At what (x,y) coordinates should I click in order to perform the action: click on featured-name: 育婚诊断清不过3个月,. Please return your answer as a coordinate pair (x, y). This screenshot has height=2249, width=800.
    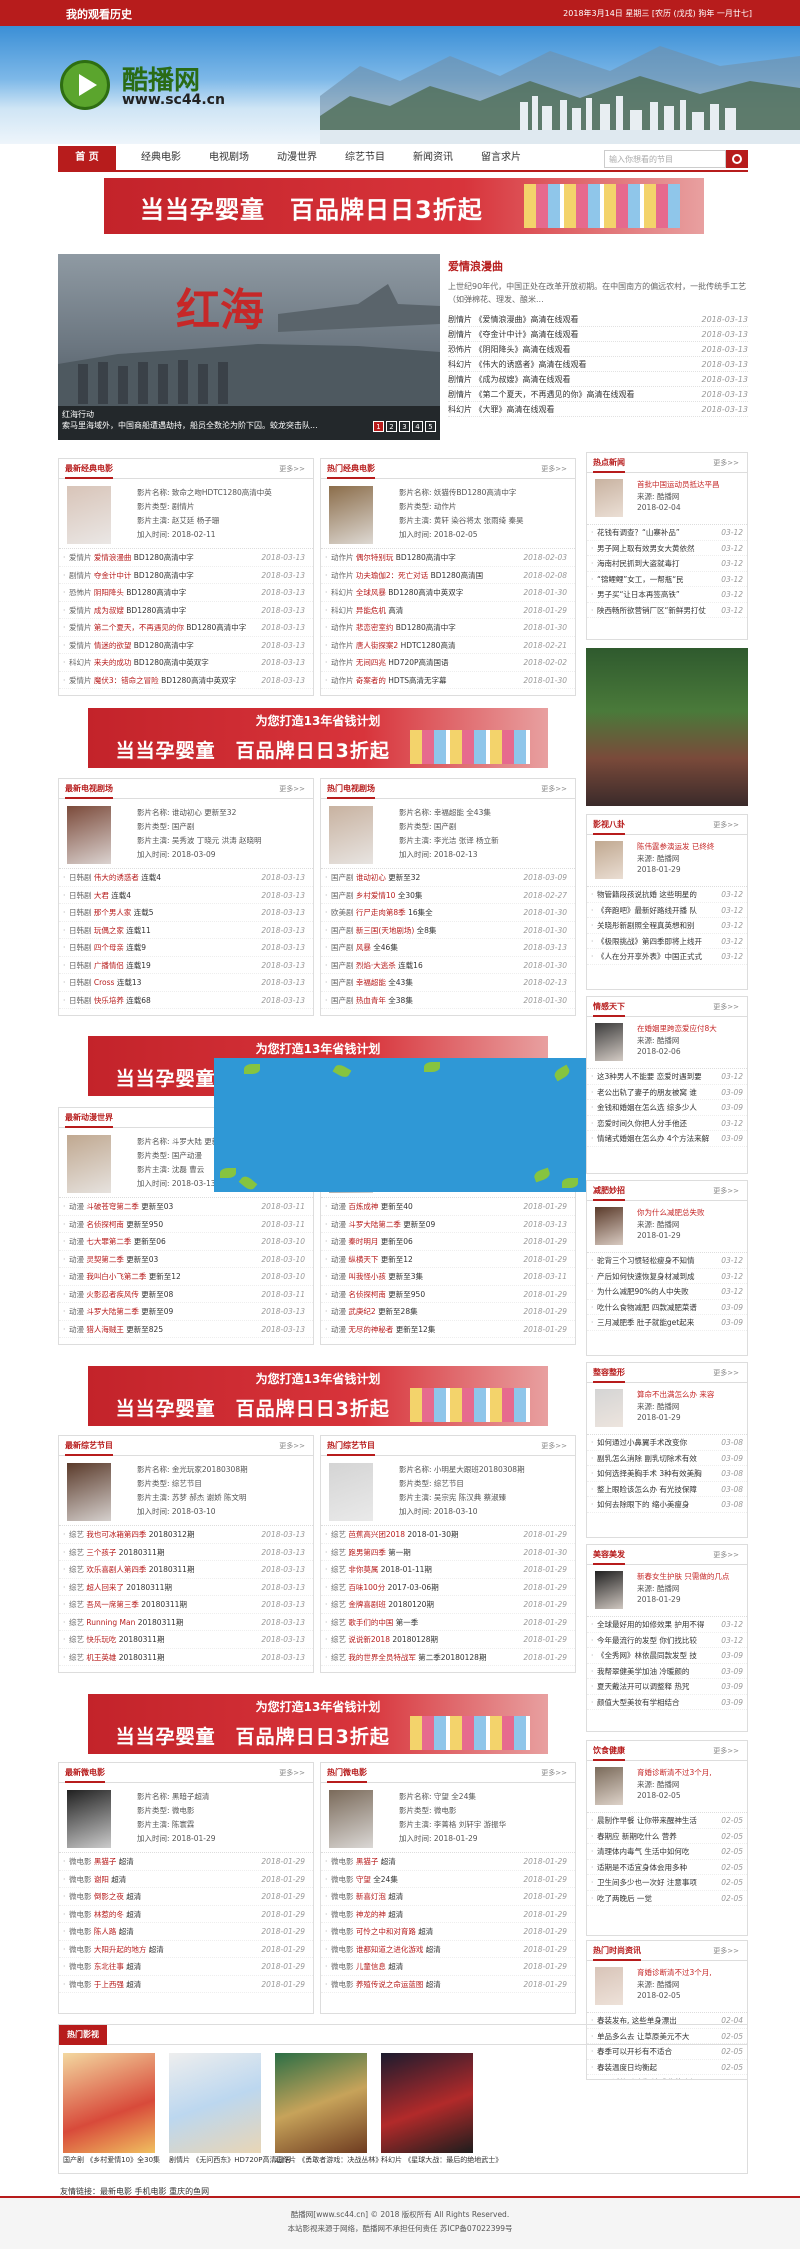
    Looking at the image, I should click on (674, 1772).